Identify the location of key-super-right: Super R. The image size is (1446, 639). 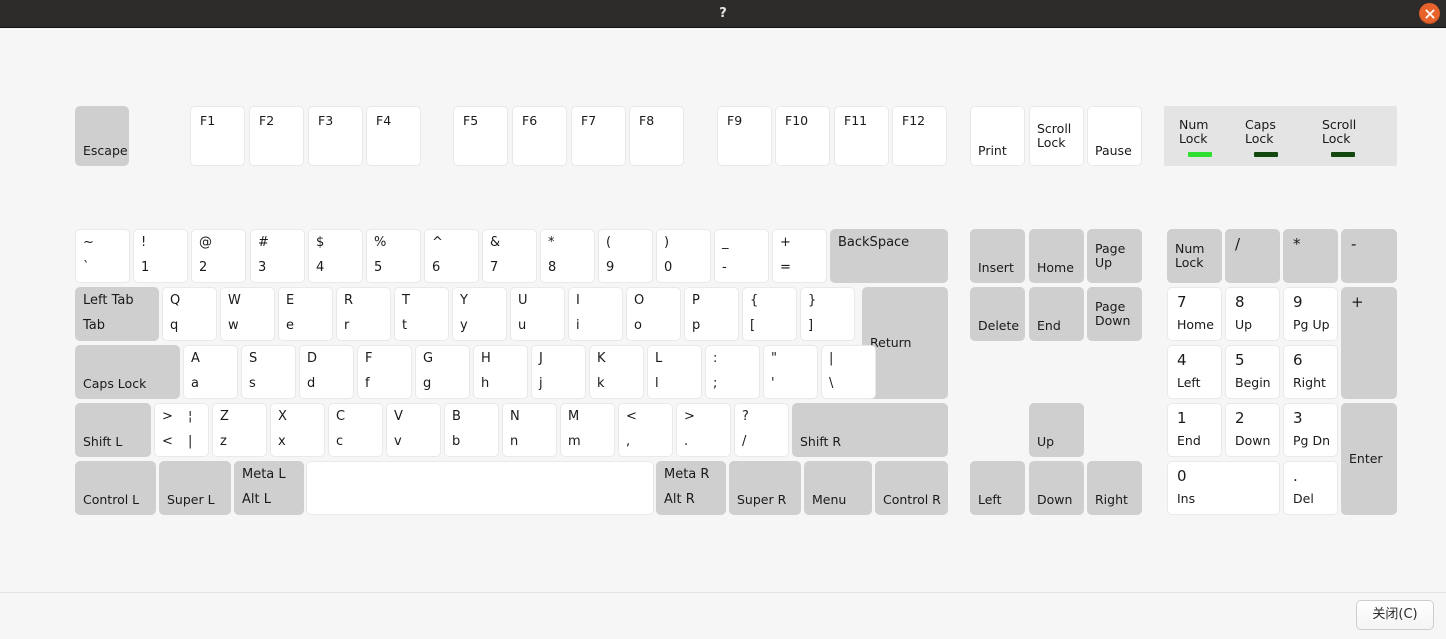
(765, 488).